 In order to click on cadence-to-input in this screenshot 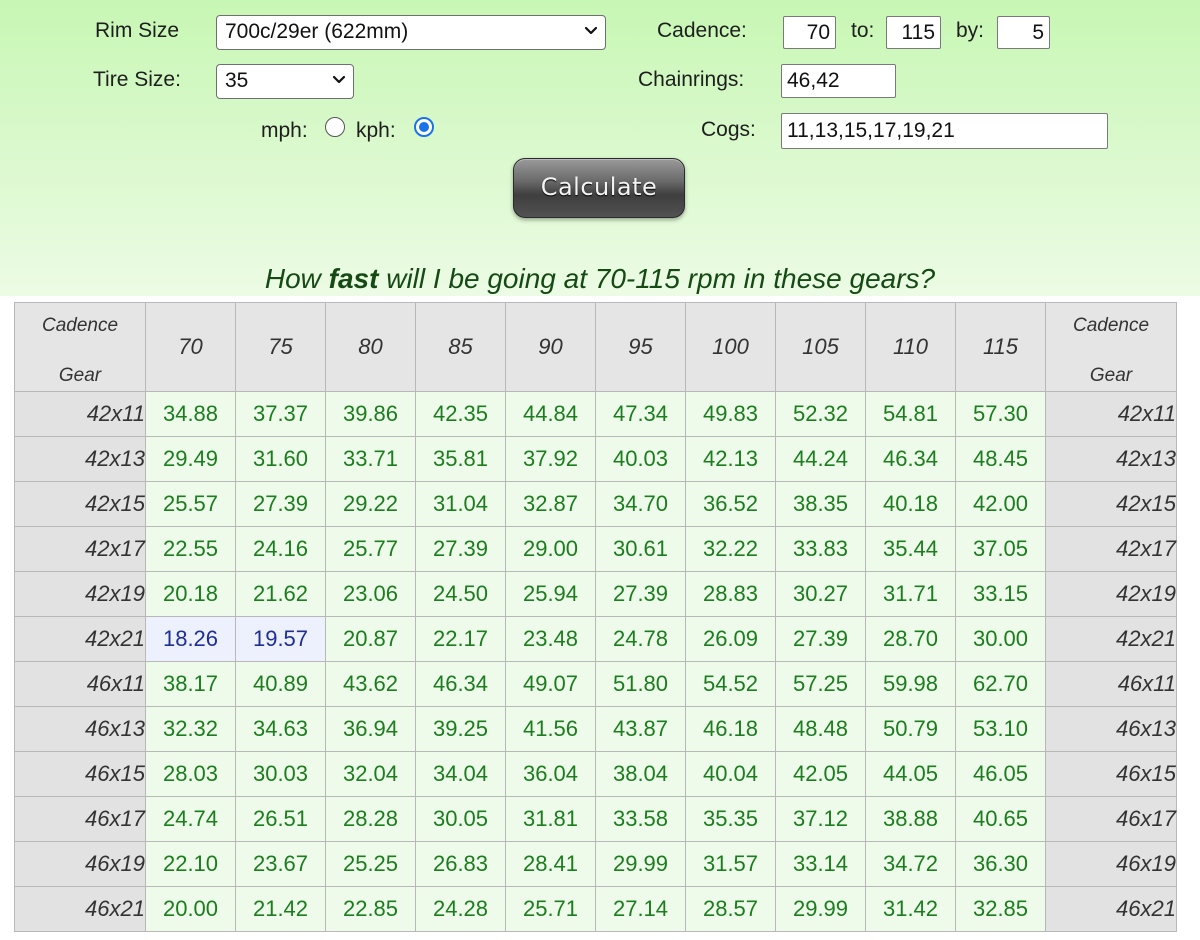, I will do `click(913, 32)`.